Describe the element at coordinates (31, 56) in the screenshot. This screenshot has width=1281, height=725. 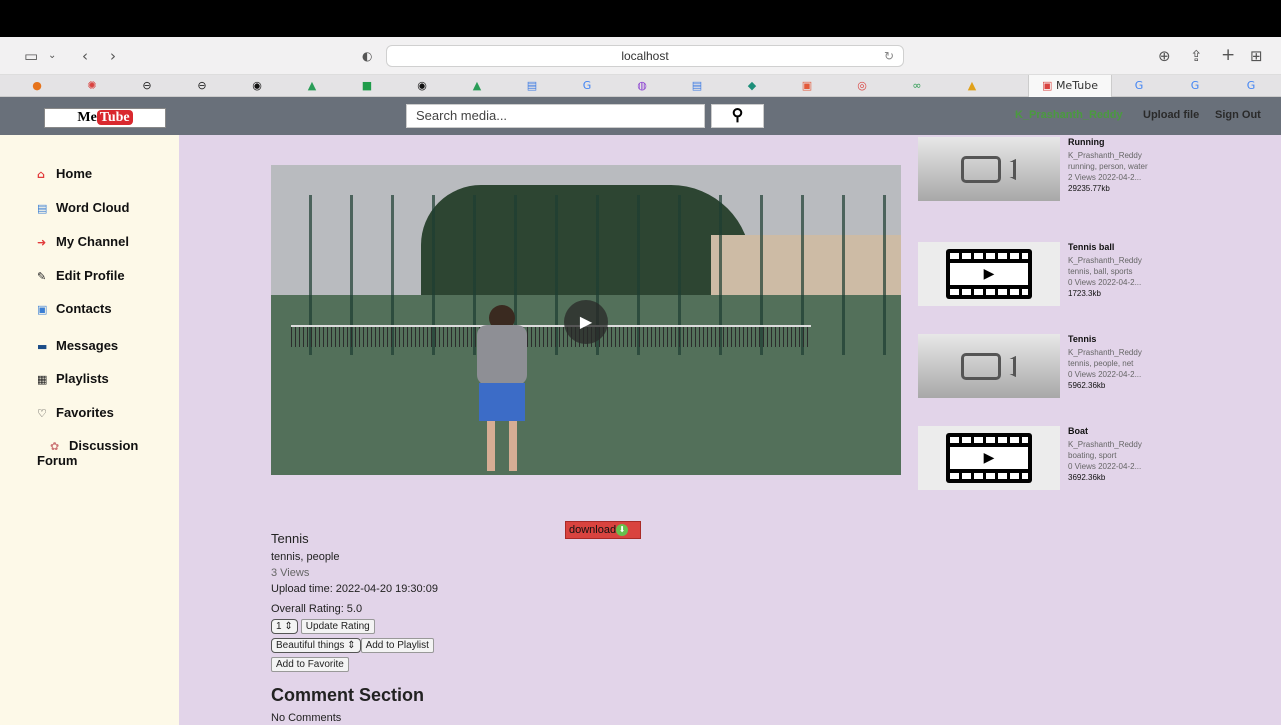
I see `sidebar-toggle-icon: ▭` at that location.